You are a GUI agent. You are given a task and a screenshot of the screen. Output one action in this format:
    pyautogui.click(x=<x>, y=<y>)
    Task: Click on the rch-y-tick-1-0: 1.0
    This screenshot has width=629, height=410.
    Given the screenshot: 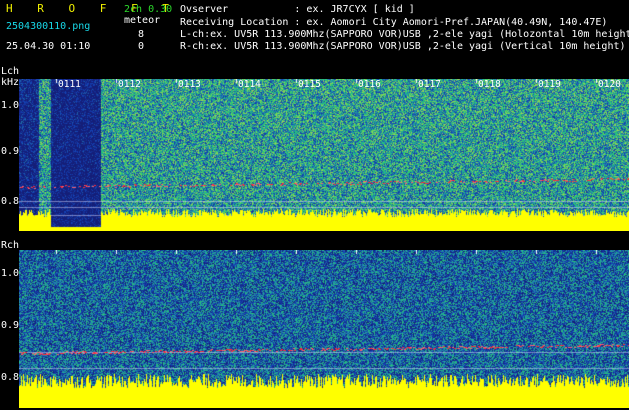 What is the action you would take?
    pyautogui.click(x=10, y=273)
    